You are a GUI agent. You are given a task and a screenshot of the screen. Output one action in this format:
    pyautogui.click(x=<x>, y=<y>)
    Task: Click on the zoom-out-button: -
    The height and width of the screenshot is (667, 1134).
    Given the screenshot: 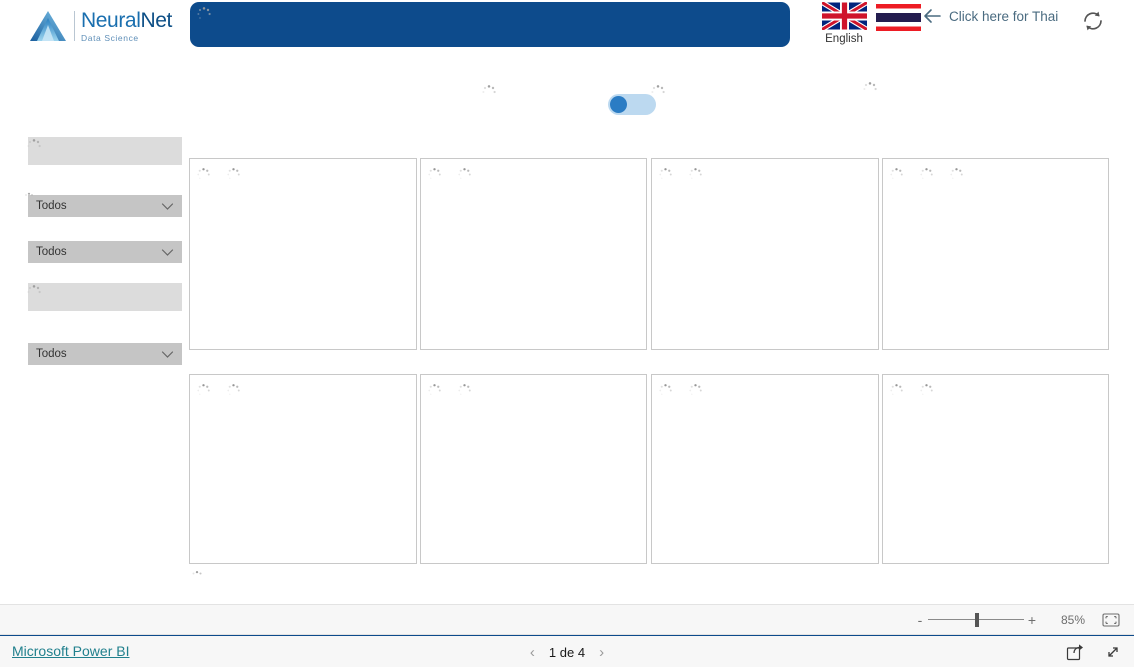 What is the action you would take?
    pyautogui.click(x=920, y=620)
    